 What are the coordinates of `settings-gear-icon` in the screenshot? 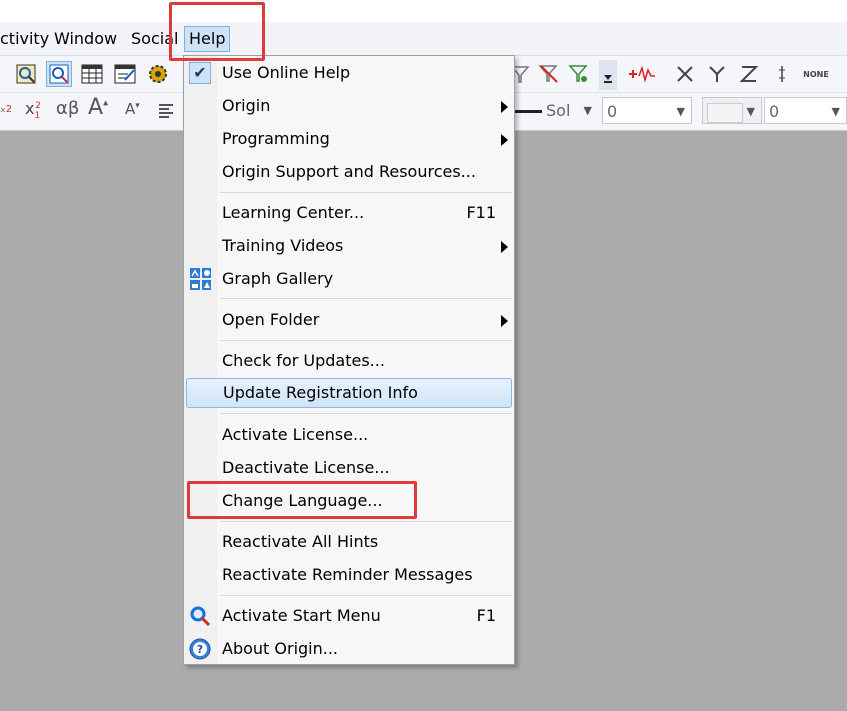 It's located at (158, 74).